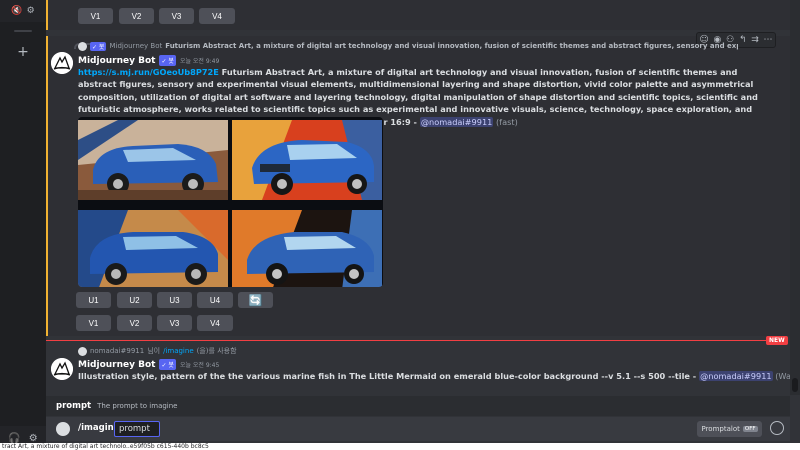 The image size is (800, 450). Describe the element at coordinates (74, 406) in the screenshot. I see `option-name: prompt` at that location.